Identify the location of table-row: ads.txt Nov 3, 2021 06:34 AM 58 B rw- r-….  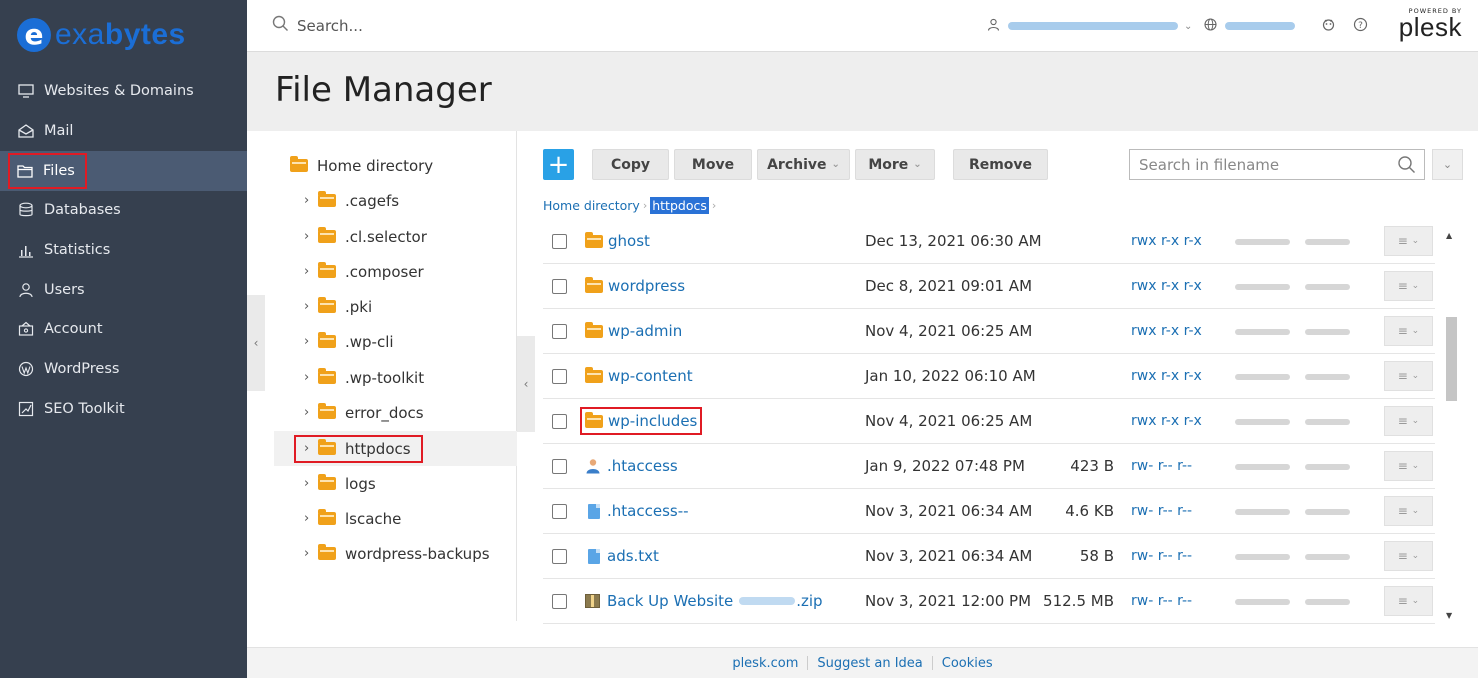
(989, 556).